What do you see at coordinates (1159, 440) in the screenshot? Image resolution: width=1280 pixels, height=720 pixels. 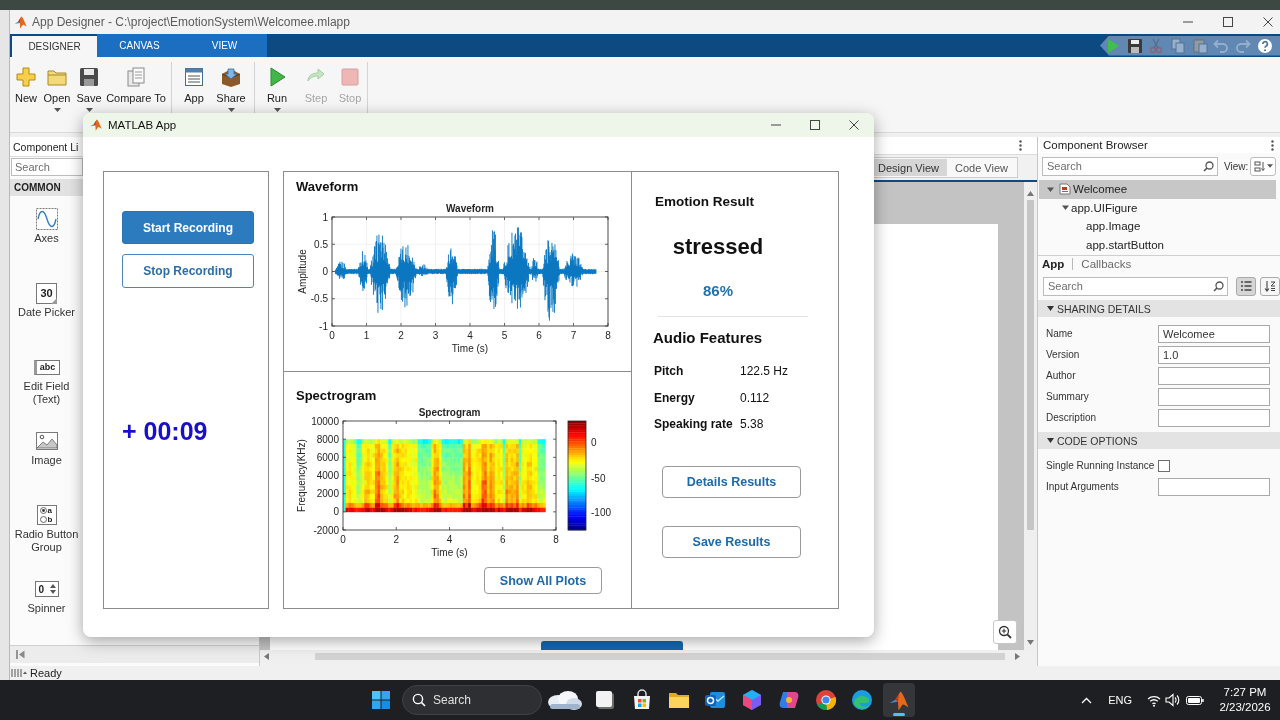 I see `section-header: CODE OPTIONS` at bounding box center [1159, 440].